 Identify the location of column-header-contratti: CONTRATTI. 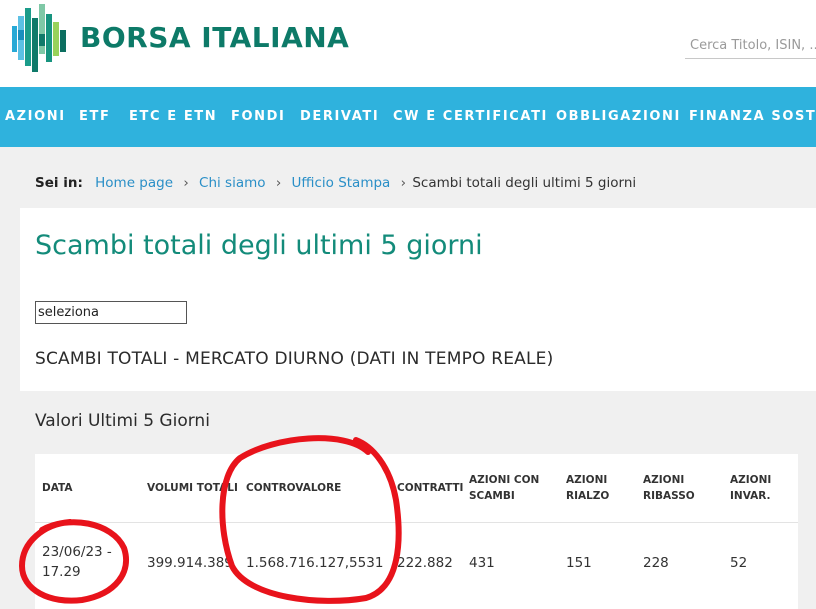
(430, 488).